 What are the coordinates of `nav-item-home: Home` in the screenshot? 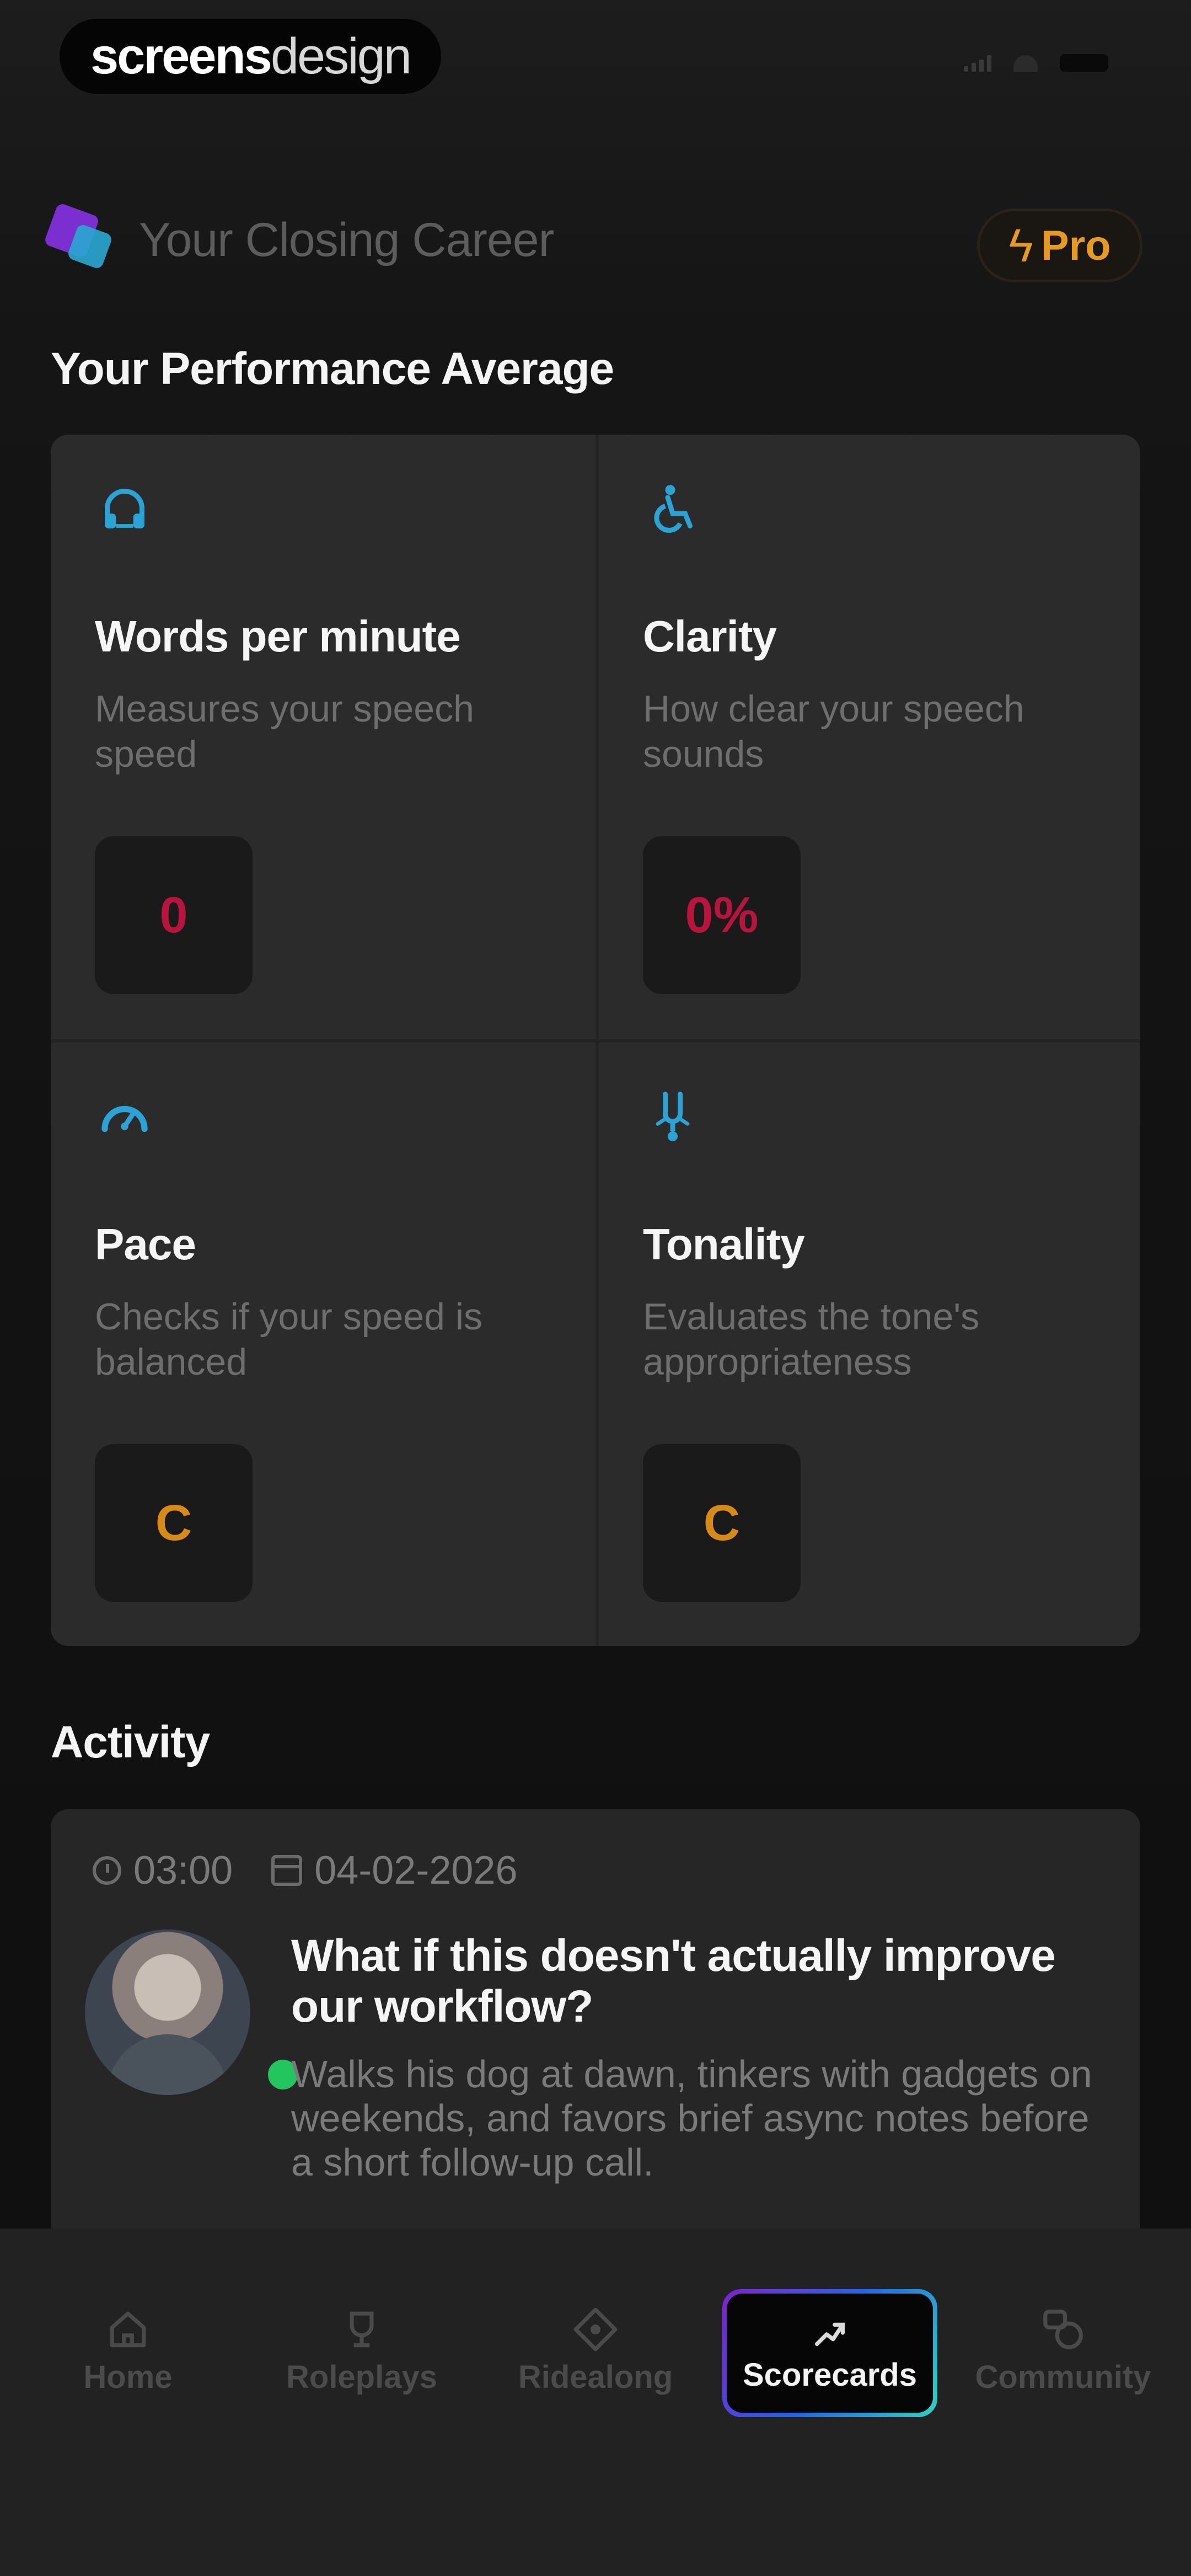 It's located at (128, 2351).